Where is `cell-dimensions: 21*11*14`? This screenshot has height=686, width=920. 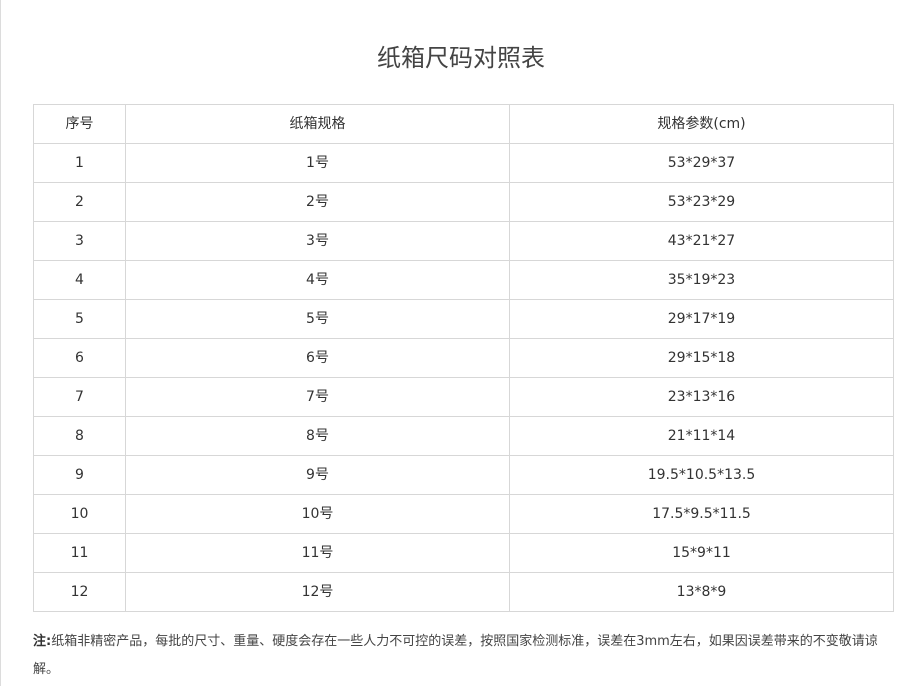
cell-dimensions: 21*11*14 is located at coordinates (701, 436).